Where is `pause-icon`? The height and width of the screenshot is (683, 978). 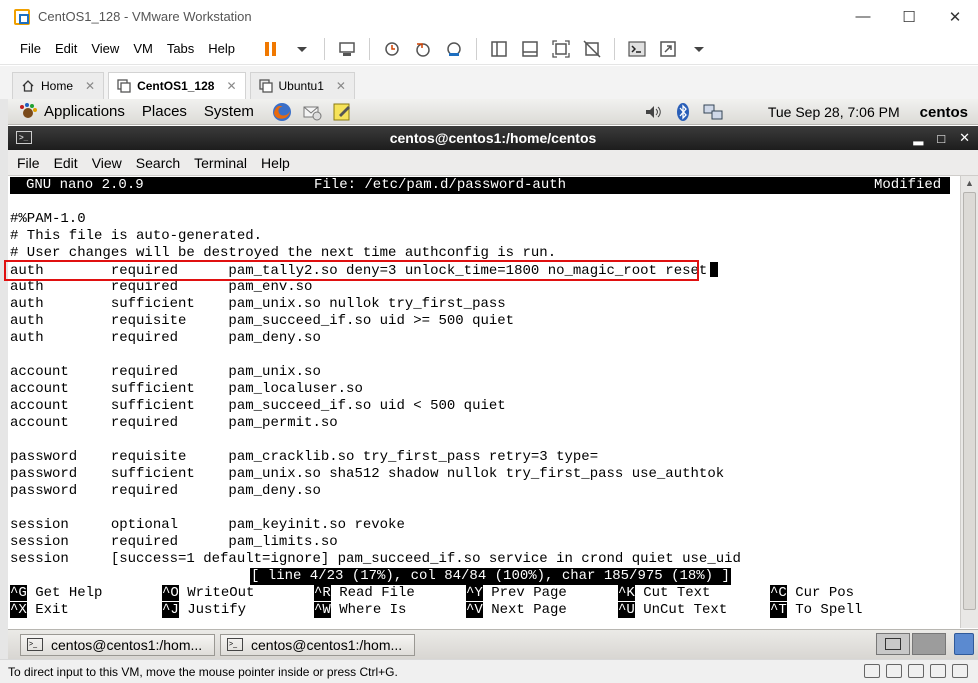
pause-icon is located at coordinates (271, 49).